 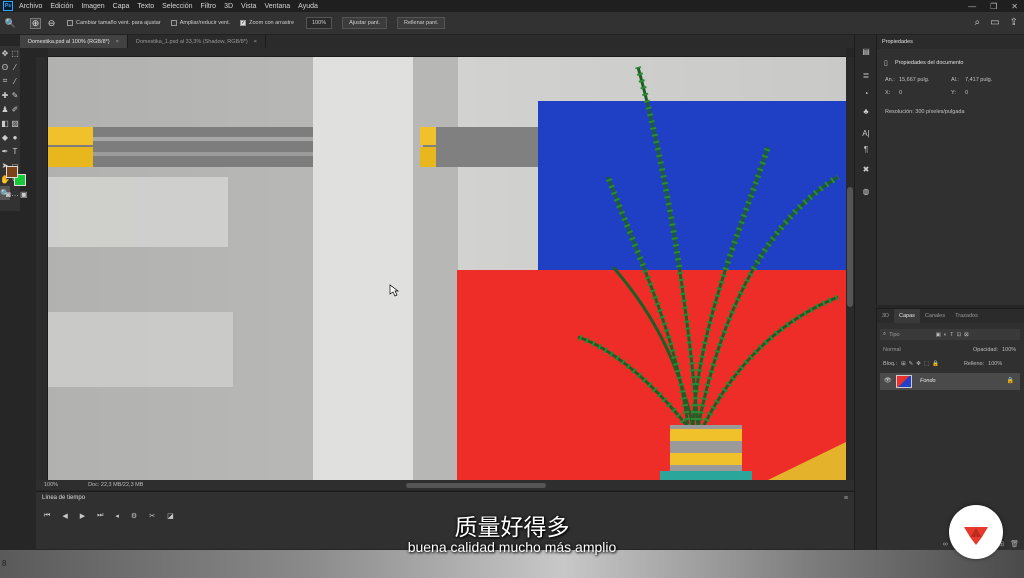 What do you see at coordinates (64, 498) in the screenshot?
I see `timeline-title: Línea de tiempo` at bounding box center [64, 498].